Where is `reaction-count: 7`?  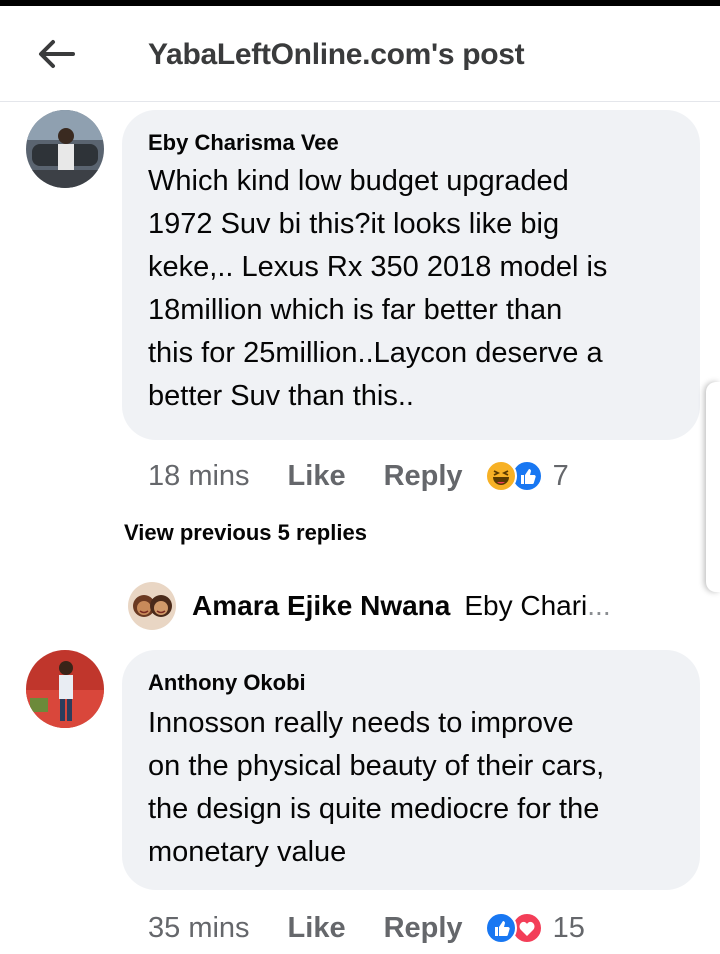
reaction-count: 7 is located at coordinates (561, 476).